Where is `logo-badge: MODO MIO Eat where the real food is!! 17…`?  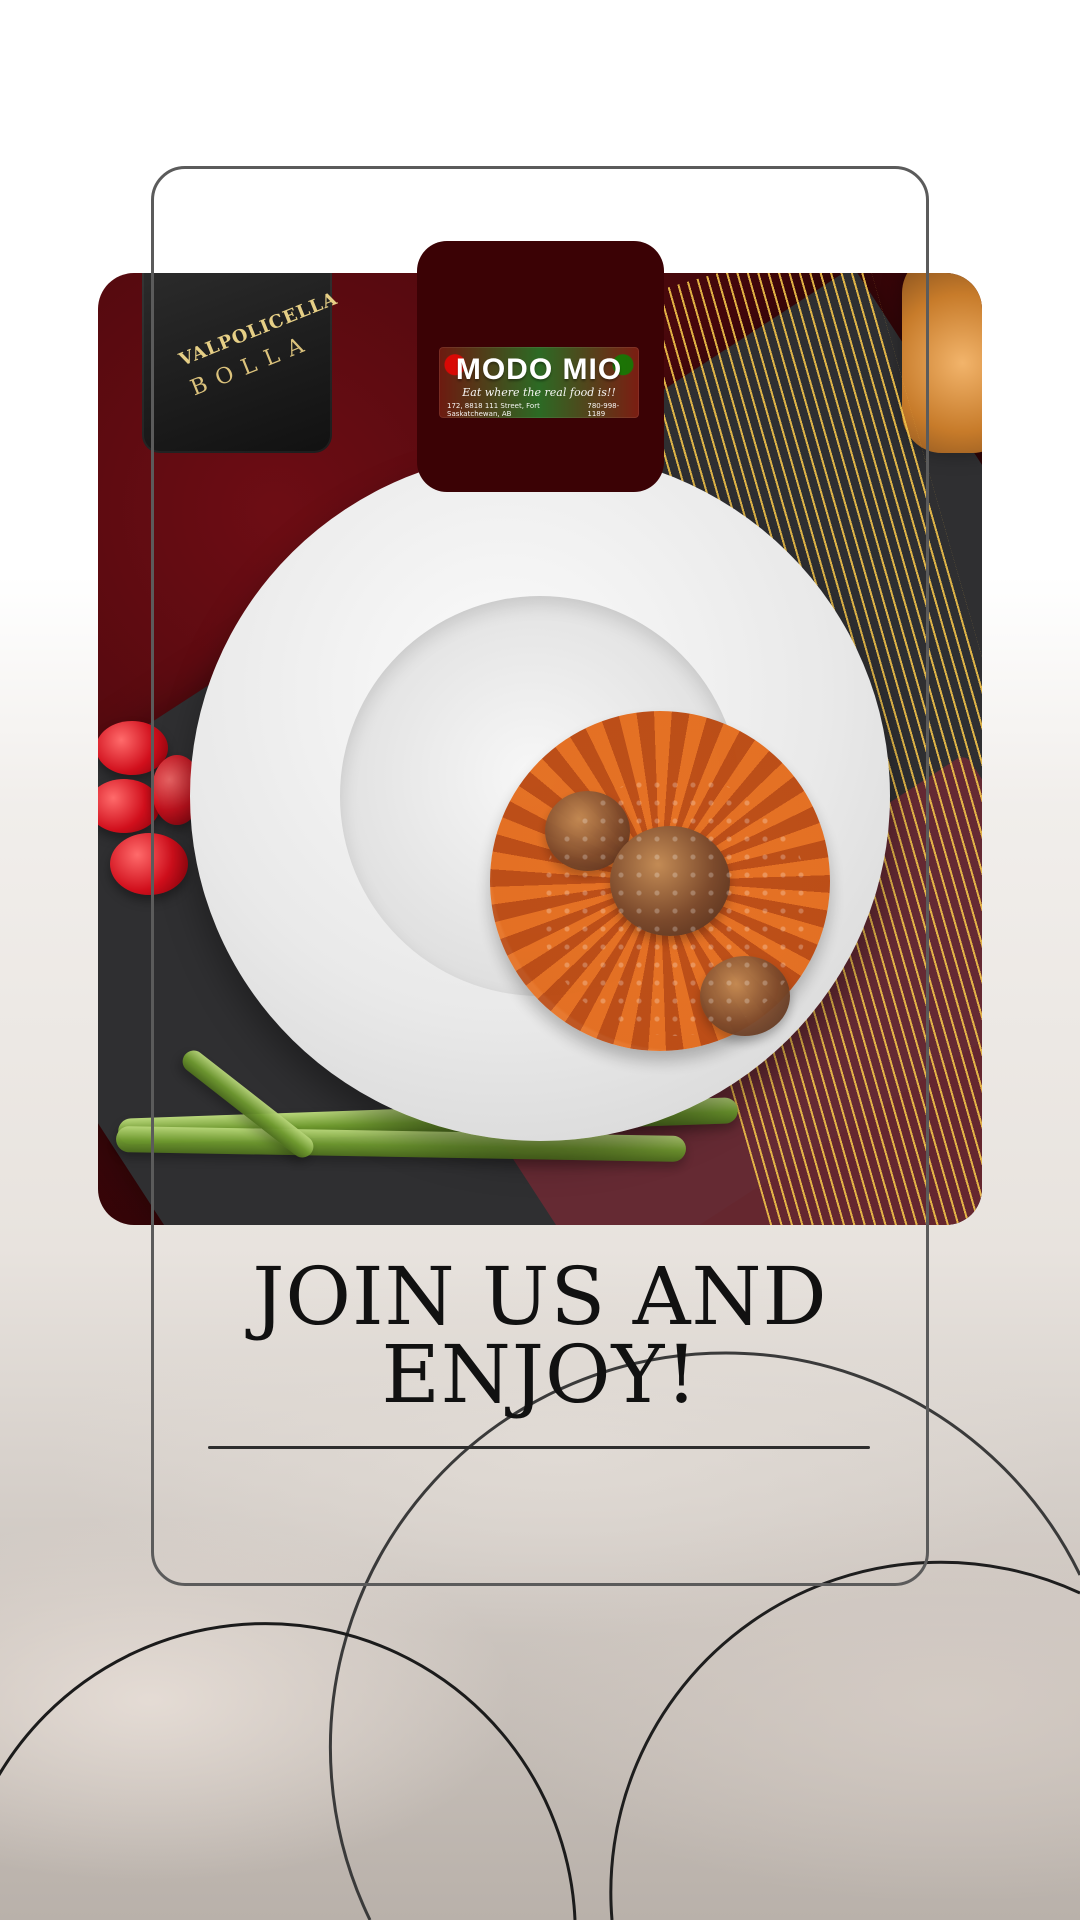
logo-badge: MODO MIO Eat where the real food is!! 17… is located at coordinates (540, 366).